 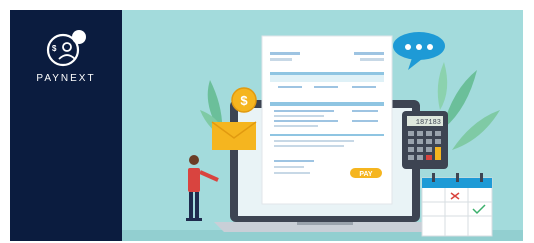 What do you see at coordinates (428, 123) in the screenshot?
I see `calculator-display: 187183` at bounding box center [428, 123].